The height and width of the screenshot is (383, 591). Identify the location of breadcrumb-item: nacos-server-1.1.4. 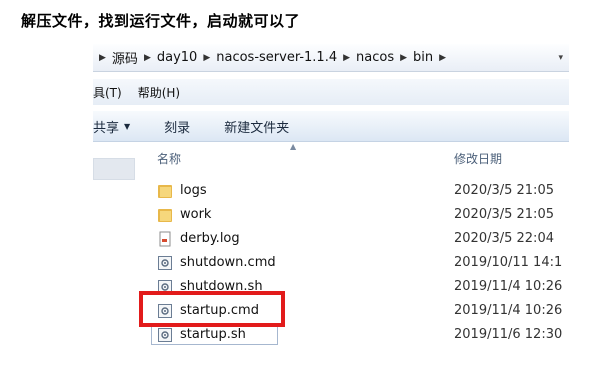
(276, 57).